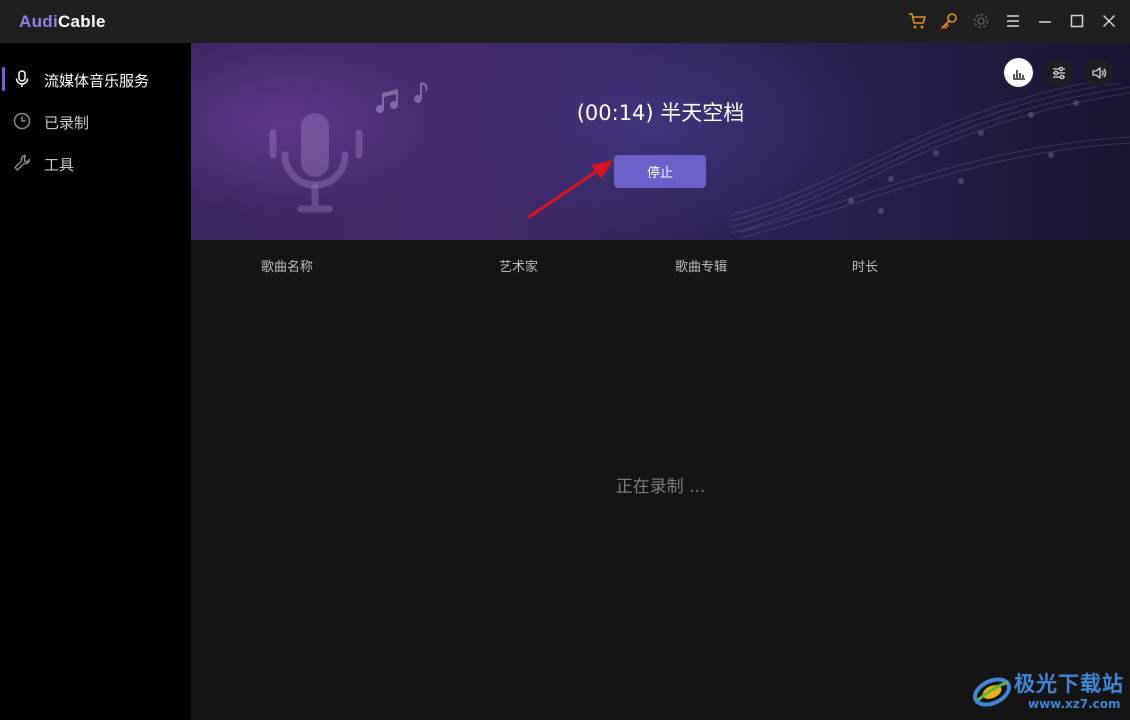 This screenshot has width=1130, height=720. I want to click on close-icon, so click(1109, 21).